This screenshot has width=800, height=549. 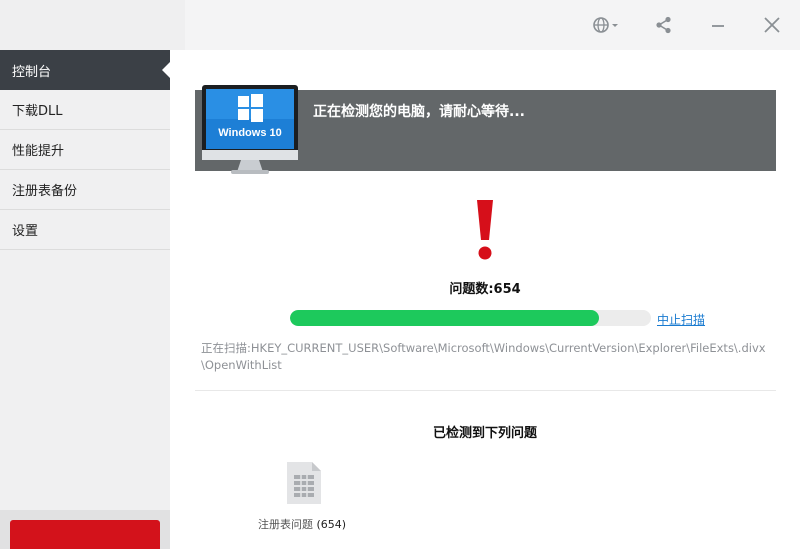 I want to click on registry-issues-count: (654), so click(x=331, y=524).